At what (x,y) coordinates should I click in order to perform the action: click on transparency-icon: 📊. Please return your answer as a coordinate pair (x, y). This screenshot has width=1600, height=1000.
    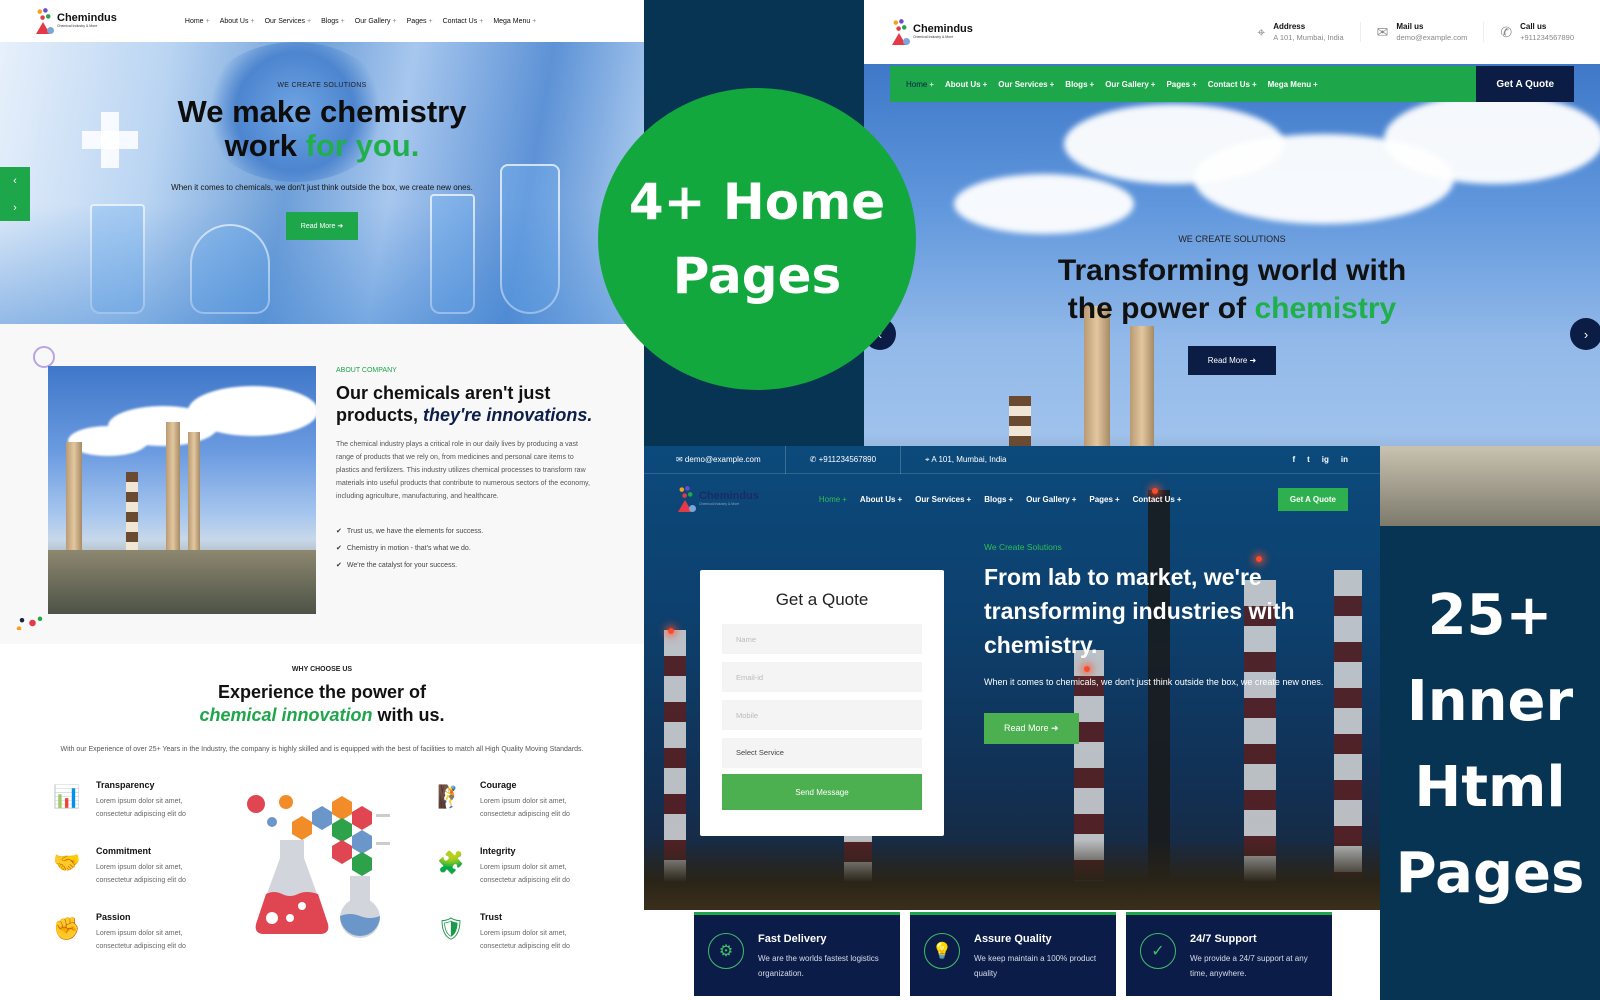
    Looking at the image, I should click on (67, 796).